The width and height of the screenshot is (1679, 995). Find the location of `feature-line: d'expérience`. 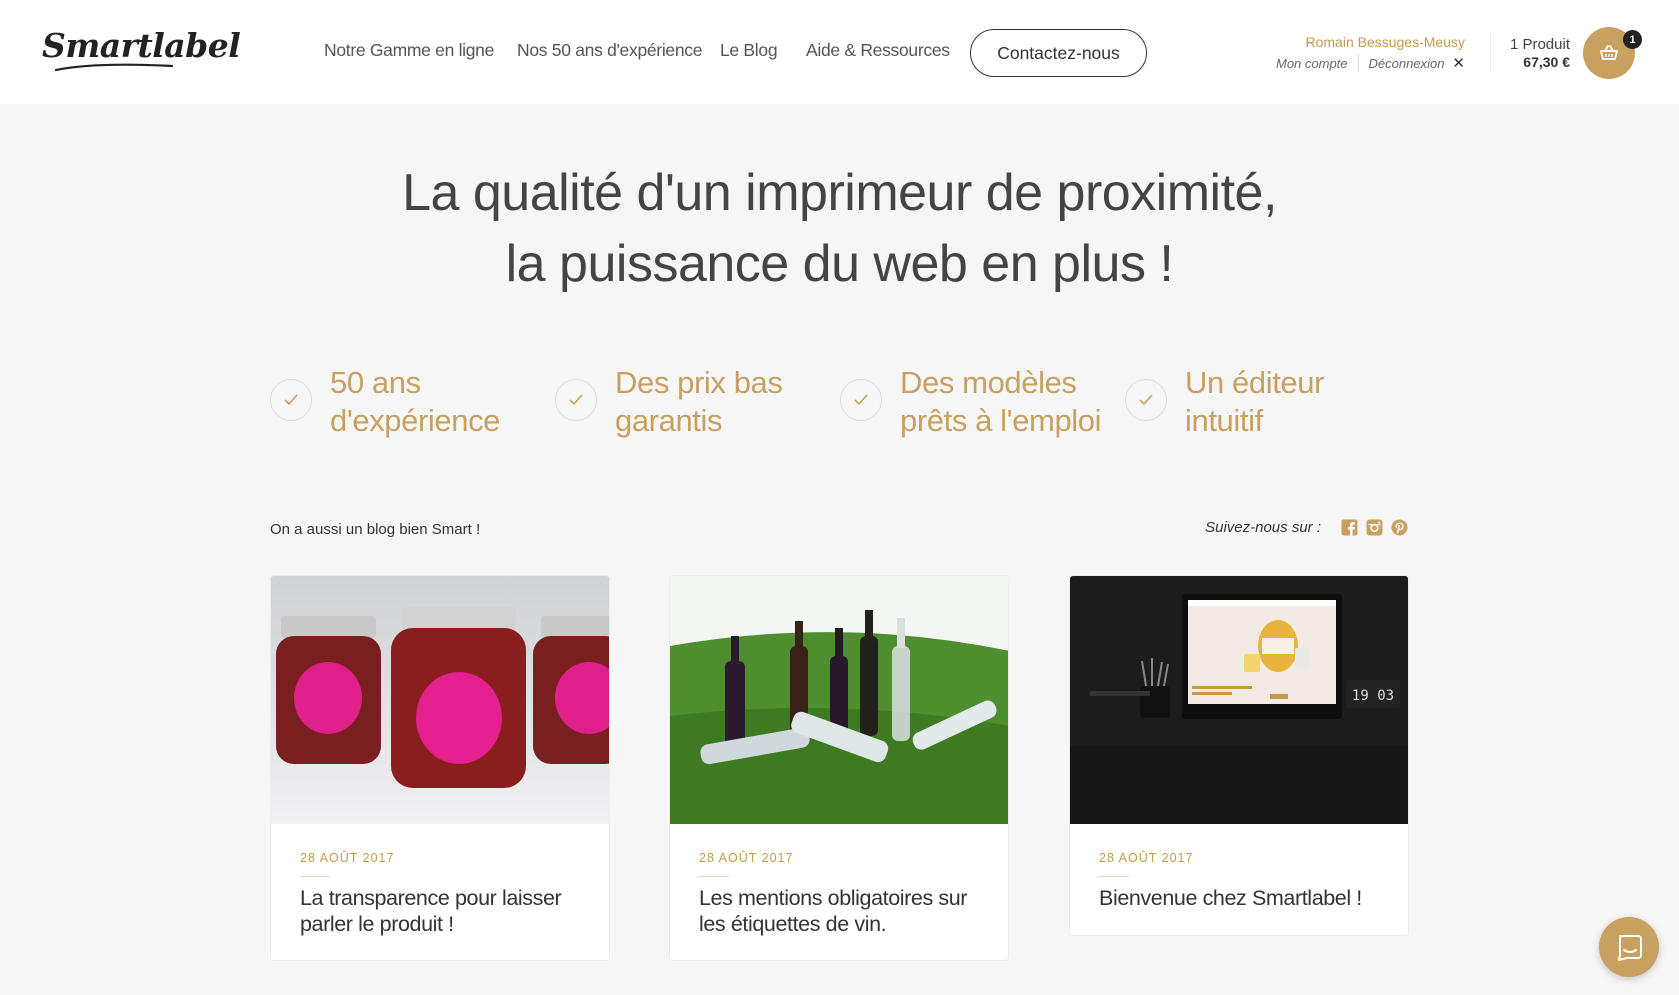

feature-line: d'expérience is located at coordinates (415, 420).